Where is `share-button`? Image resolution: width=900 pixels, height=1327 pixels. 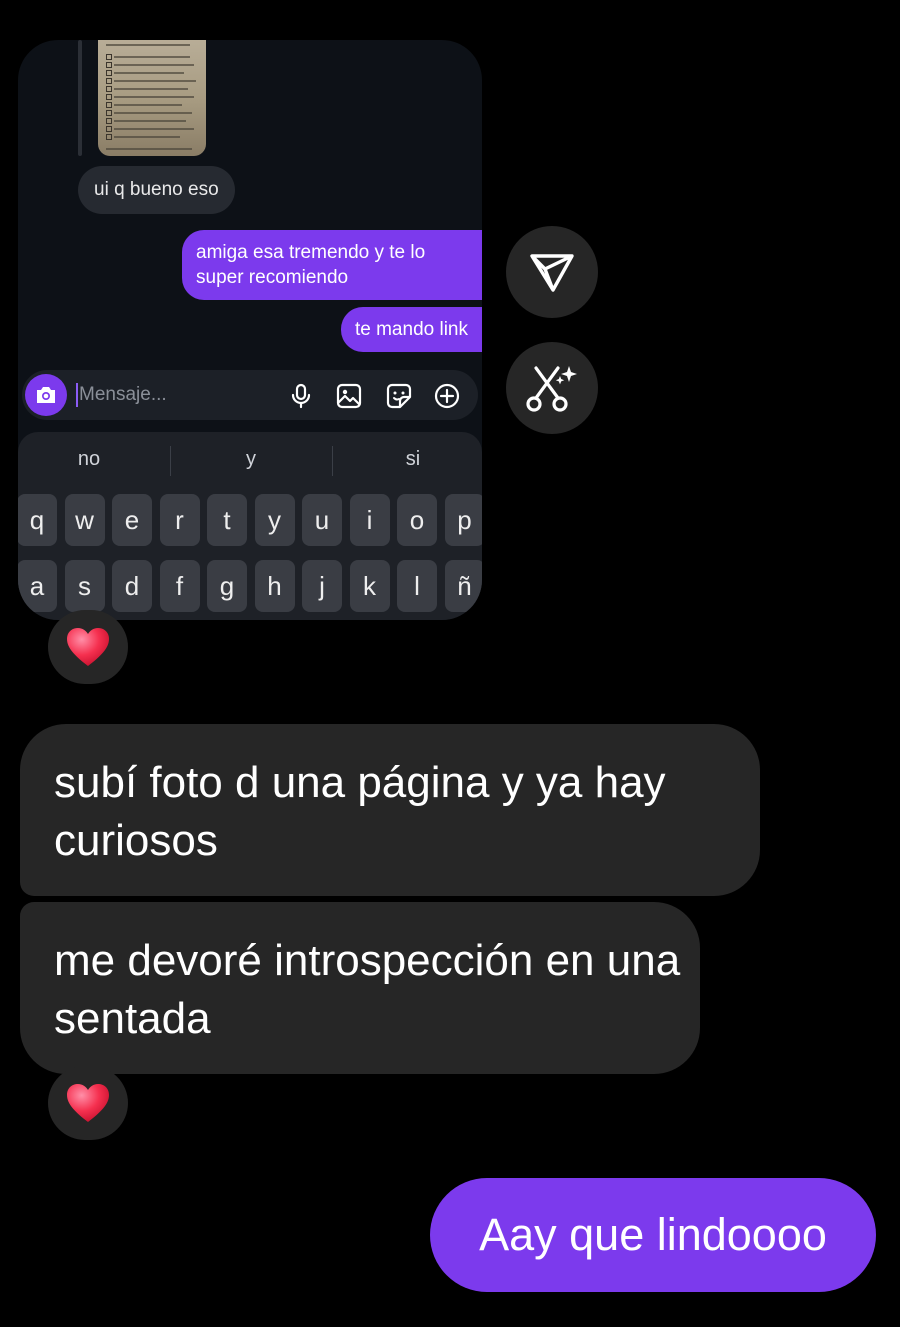
share-button is located at coordinates (552, 272).